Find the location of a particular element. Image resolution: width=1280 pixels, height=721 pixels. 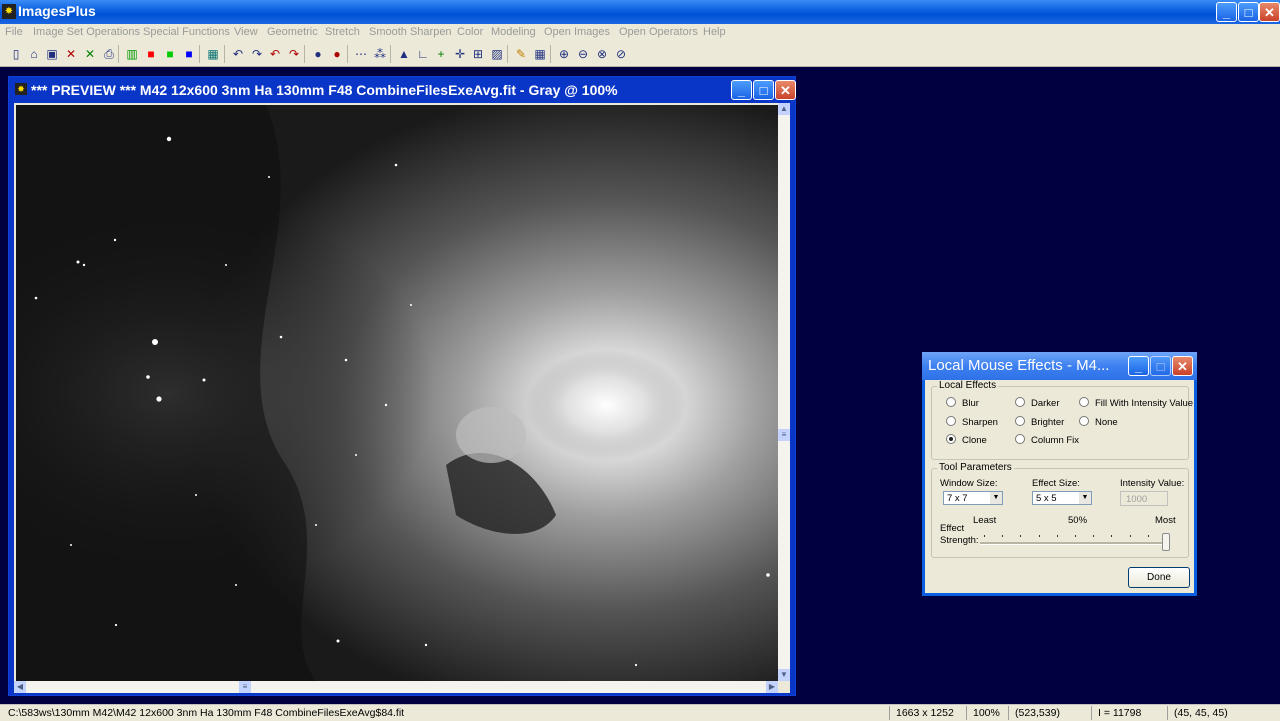

menu-color: Color is located at coordinates (470, 32).